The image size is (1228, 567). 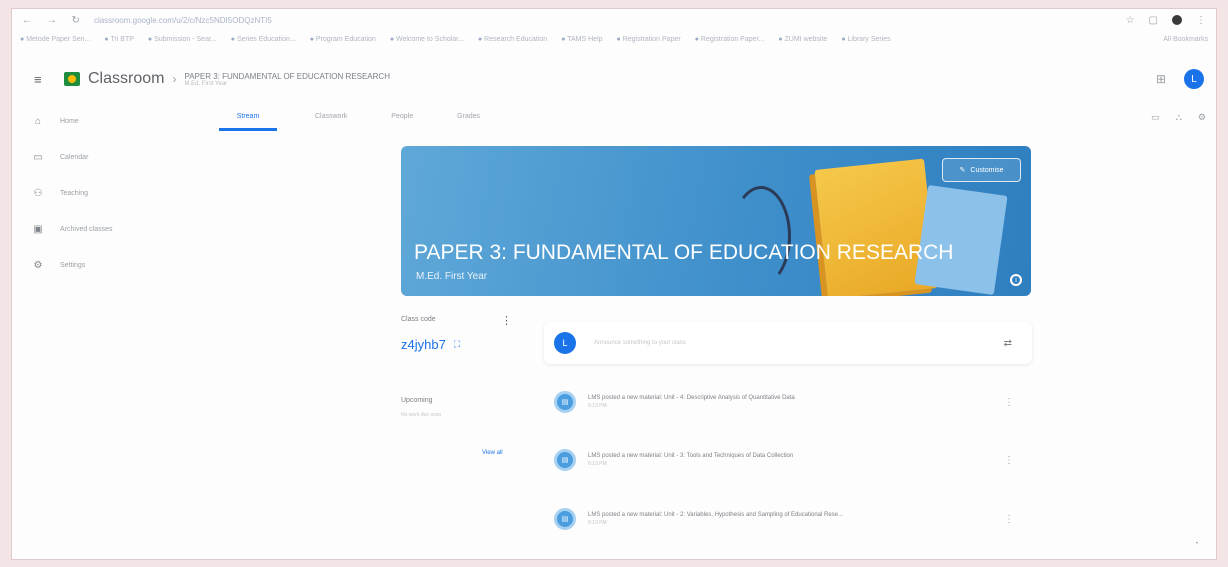 I want to click on tab-people: People, so click(x=402, y=120).